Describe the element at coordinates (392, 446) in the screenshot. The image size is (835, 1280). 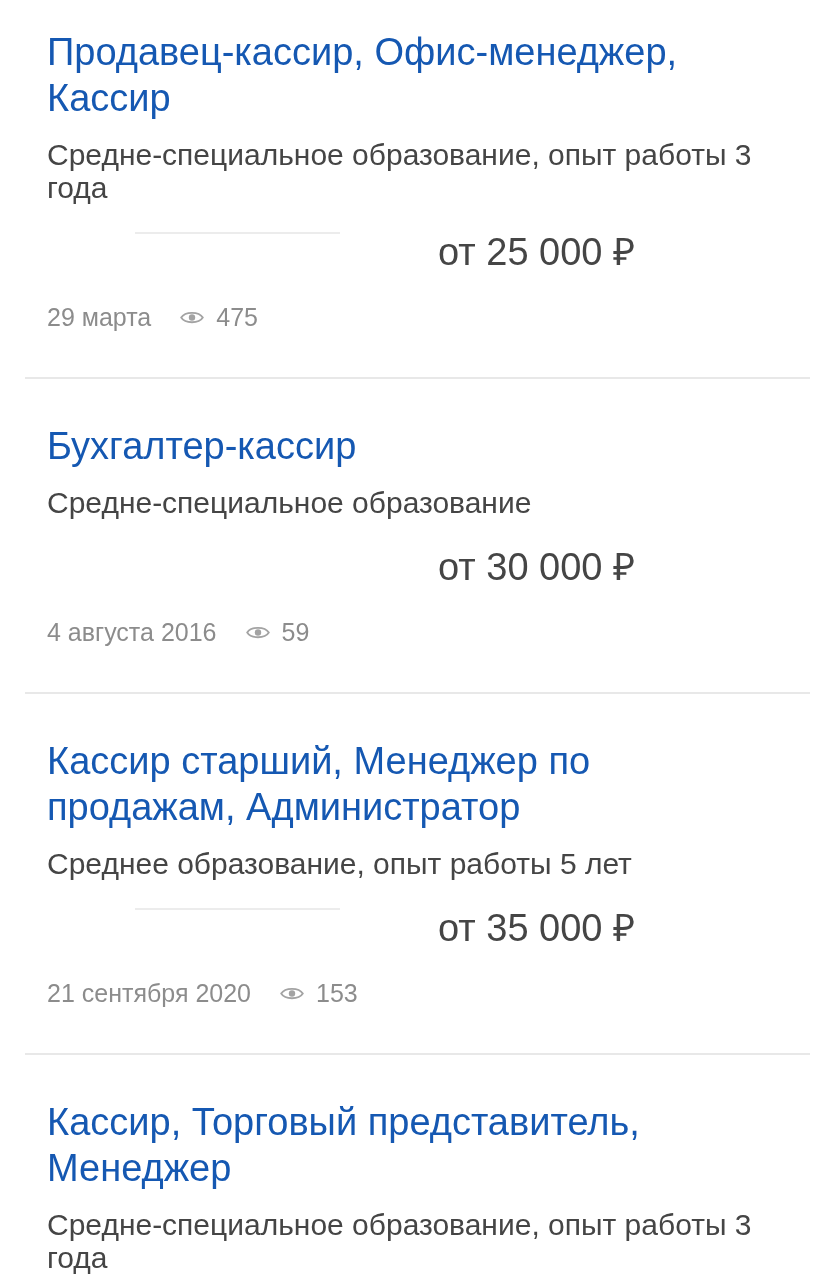
I see `vacancy-title-link: Бухгалтер-кассир` at that location.